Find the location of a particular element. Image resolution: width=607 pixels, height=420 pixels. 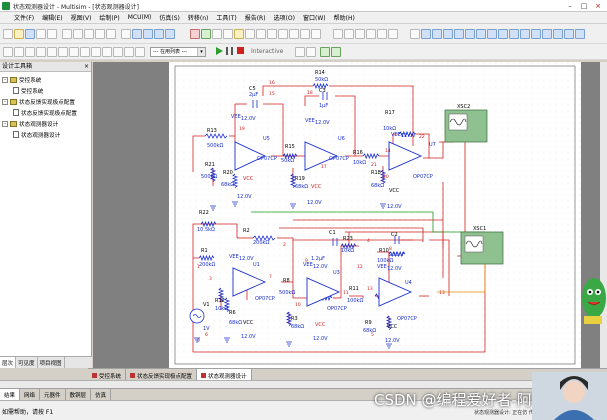

tab-nets: 网络 is located at coordinates (30, 394).